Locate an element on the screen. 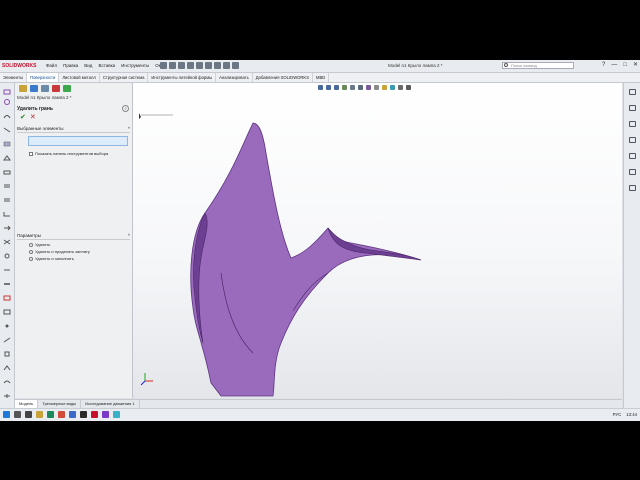 The height and width of the screenshot is (480, 640). new-file-icon is located at coordinates (163, 65).